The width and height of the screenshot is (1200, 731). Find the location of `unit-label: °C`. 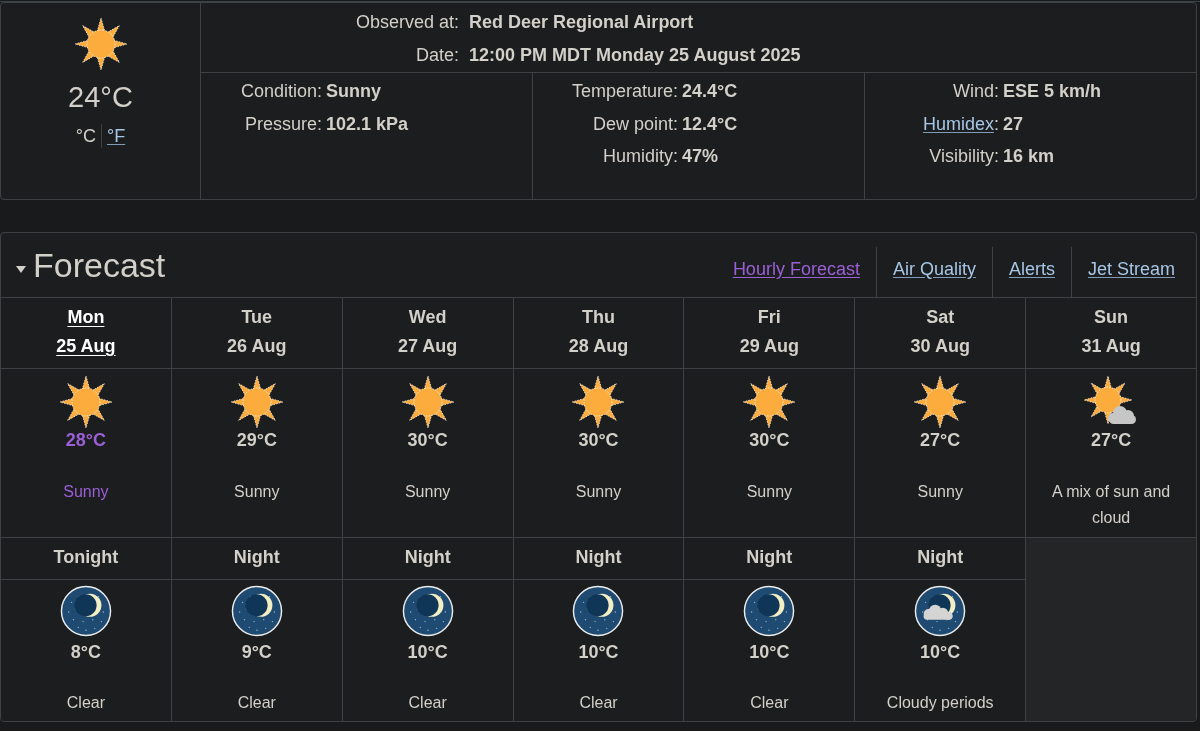

unit-label: °C is located at coordinates (85, 136).